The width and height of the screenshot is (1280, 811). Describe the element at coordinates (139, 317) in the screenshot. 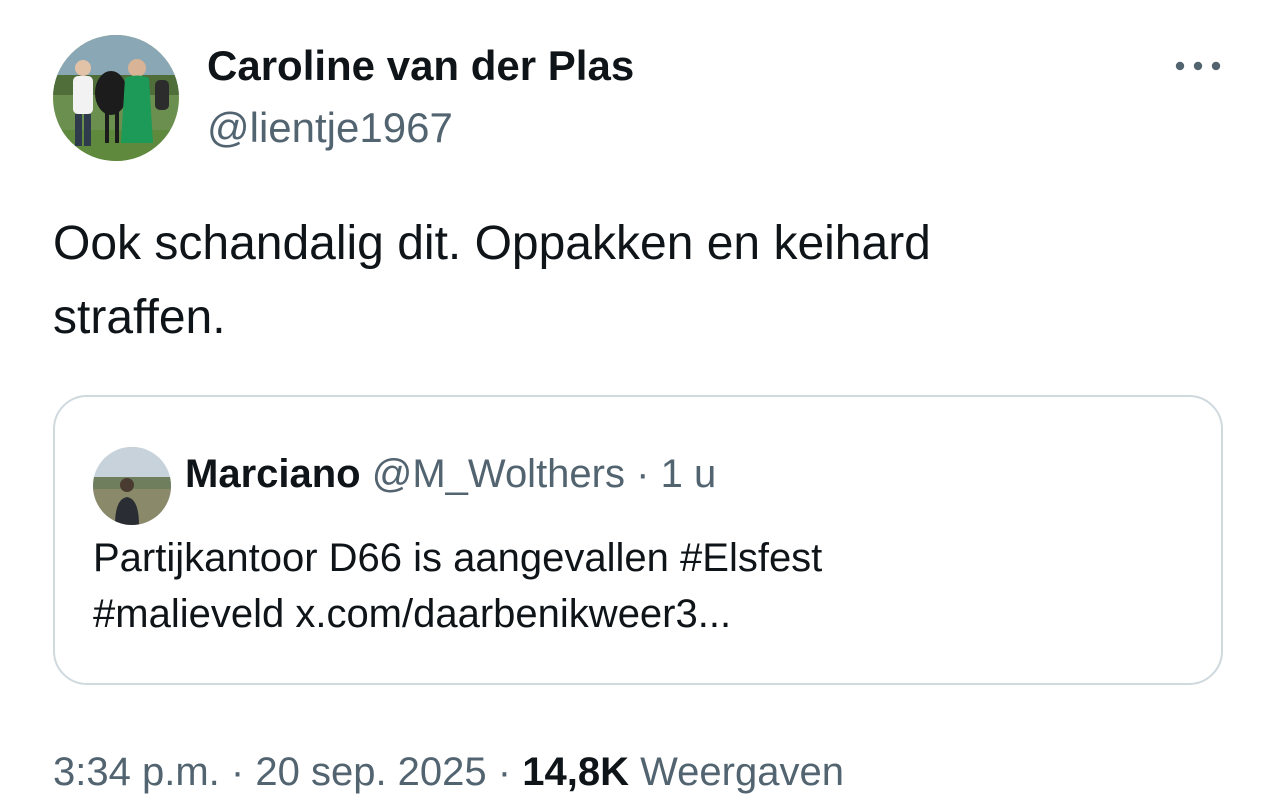

I see `tweet-text-line: straffen.` at that location.